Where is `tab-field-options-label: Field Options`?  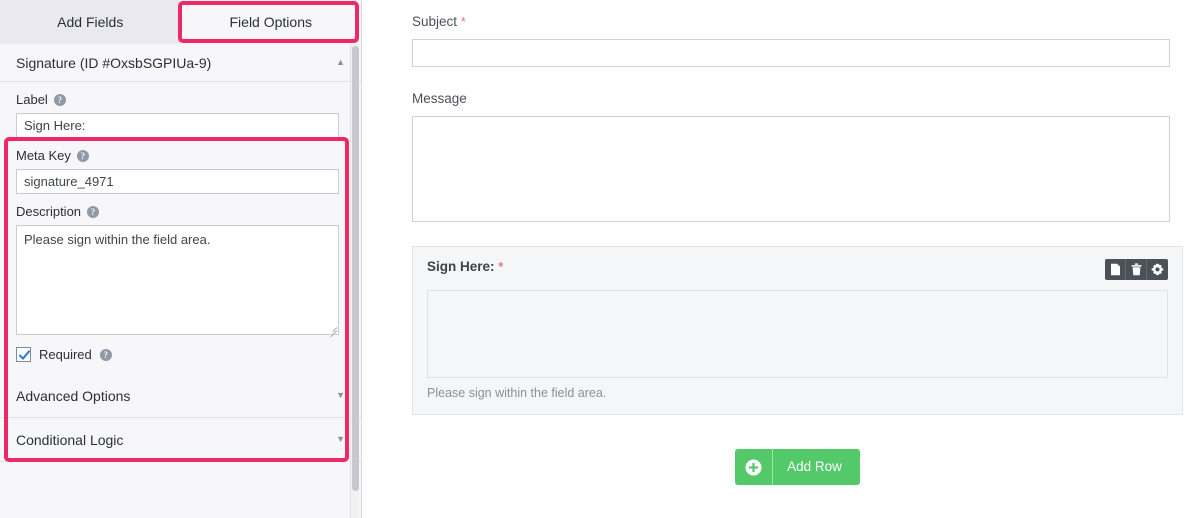
tab-field-options-label: Field Options is located at coordinates (270, 22).